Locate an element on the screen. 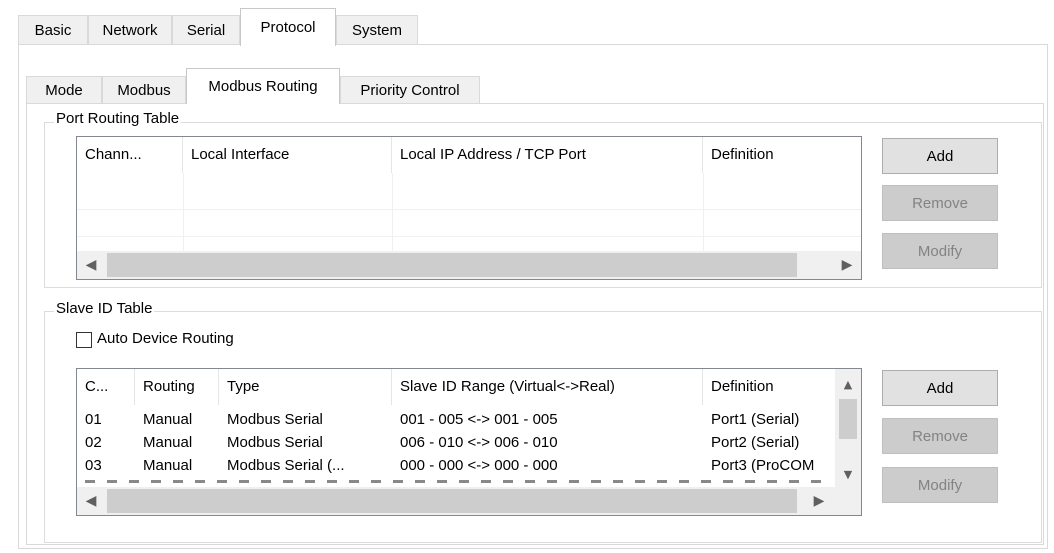 The height and width of the screenshot is (553, 1054). port-routing-title: Port Routing Table is located at coordinates (118, 118).